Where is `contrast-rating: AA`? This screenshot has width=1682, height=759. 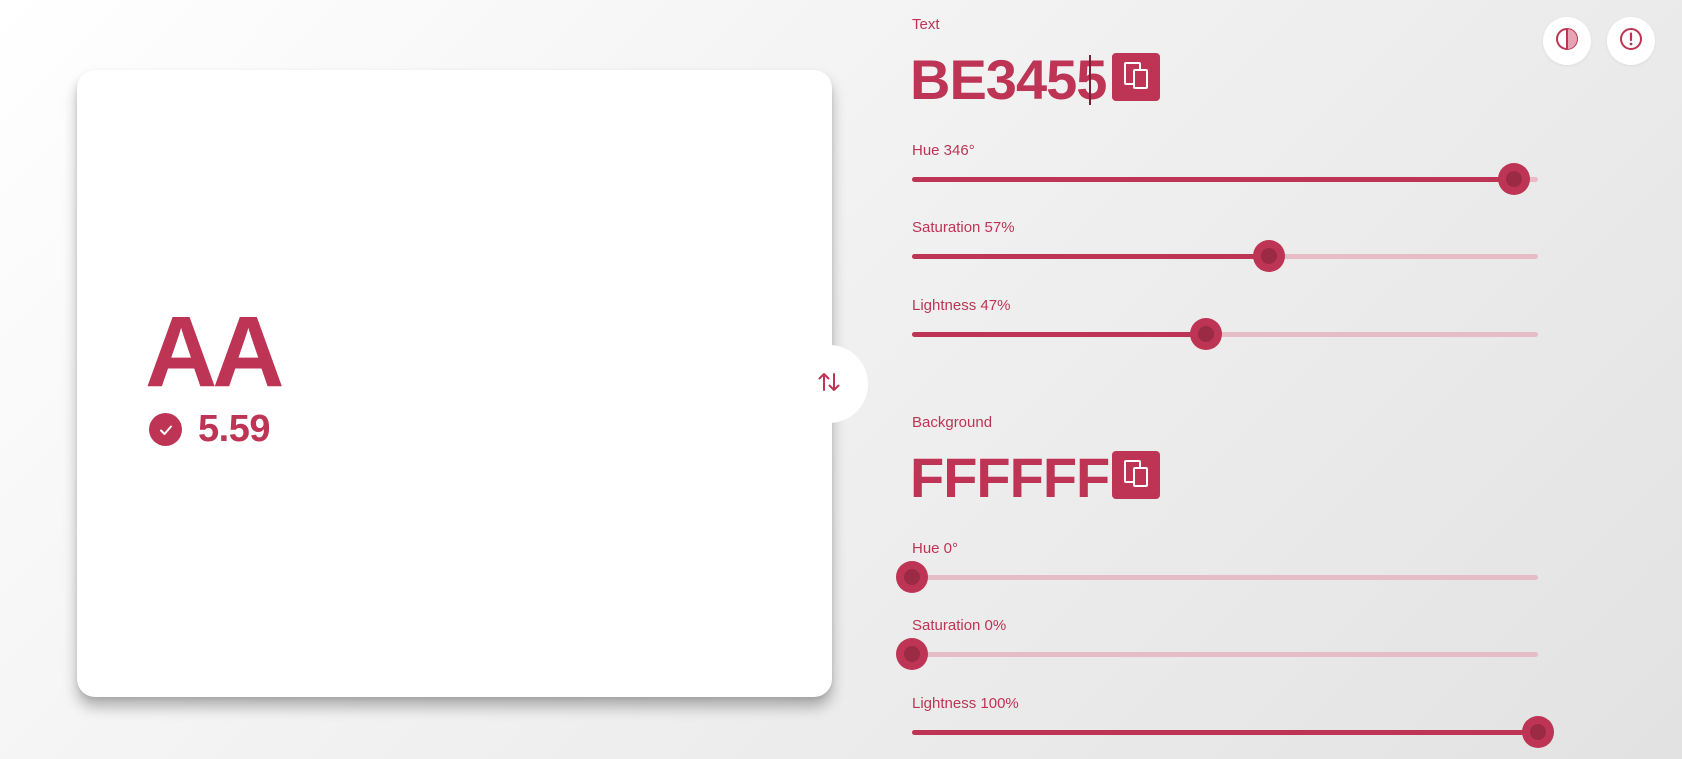
contrast-rating: AA is located at coordinates (214, 352).